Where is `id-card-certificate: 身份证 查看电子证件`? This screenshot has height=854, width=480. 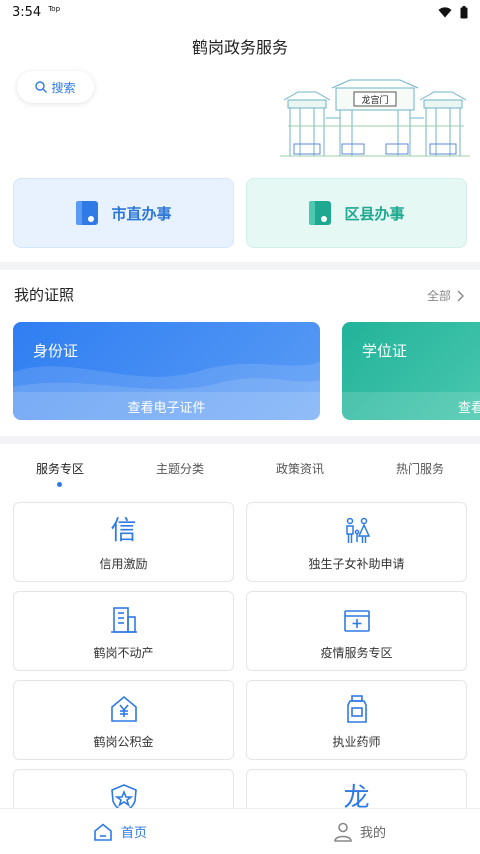
id-card-certificate: 身份证 查看电子证件 is located at coordinates (166, 371).